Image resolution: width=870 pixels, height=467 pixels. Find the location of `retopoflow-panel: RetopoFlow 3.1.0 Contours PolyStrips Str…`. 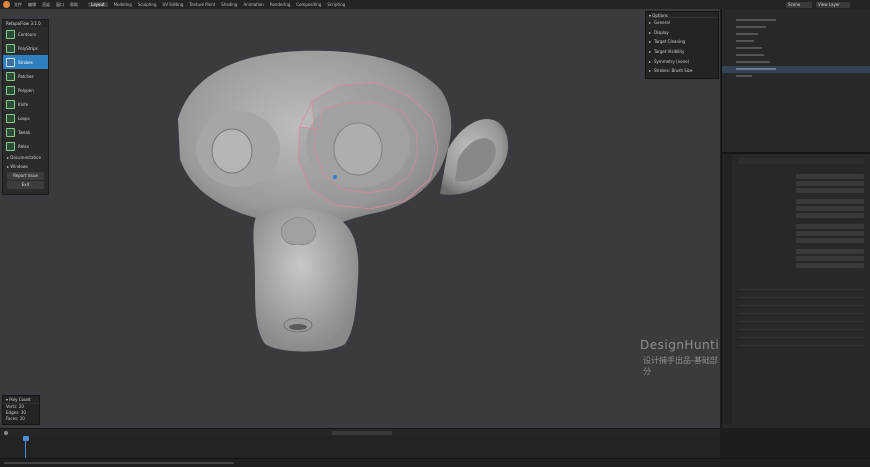

retopoflow-panel: RetopoFlow 3.1.0 Contours PolyStrips Str… is located at coordinates (25, 107).